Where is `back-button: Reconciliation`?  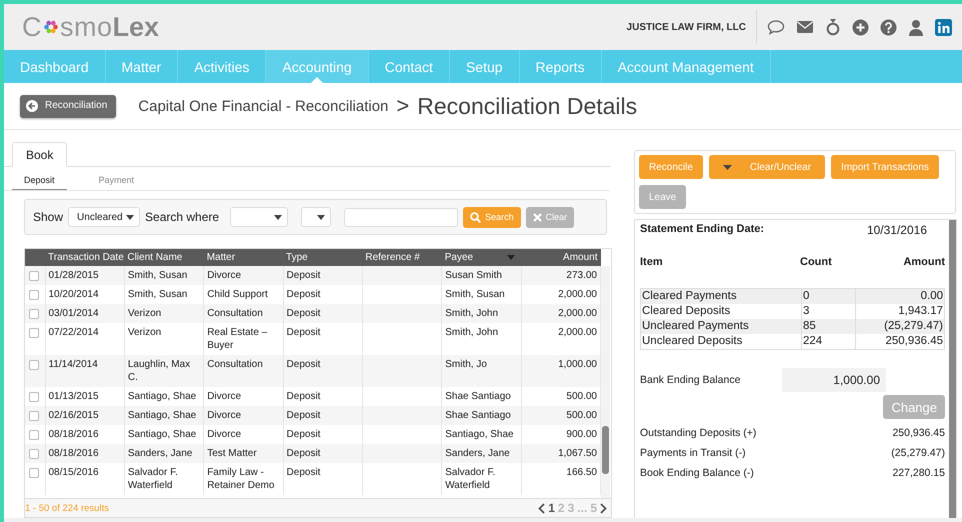 back-button: Reconciliation is located at coordinates (68, 106).